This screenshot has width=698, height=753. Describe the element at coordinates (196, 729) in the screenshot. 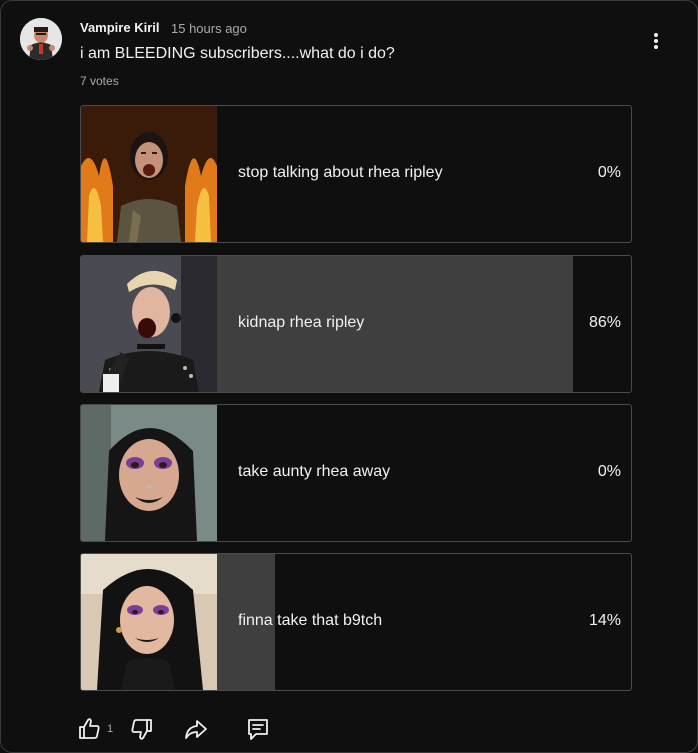

I see `share-icon` at that location.